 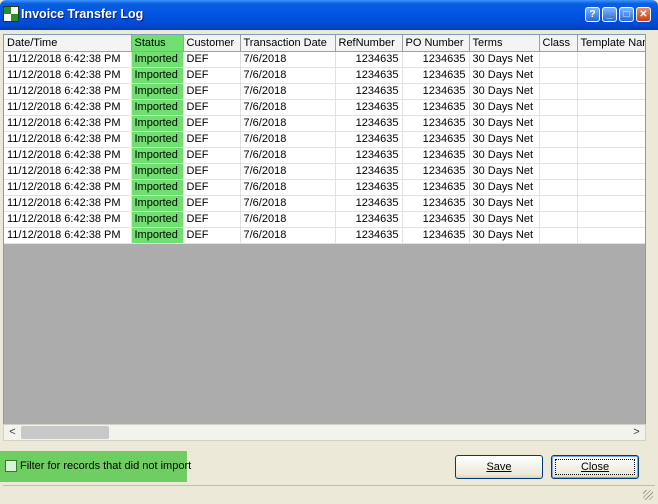 What do you see at coordinates (626, 14) in the screenshot?
I see `maximize-button: □` at bounding box center [626, 14].